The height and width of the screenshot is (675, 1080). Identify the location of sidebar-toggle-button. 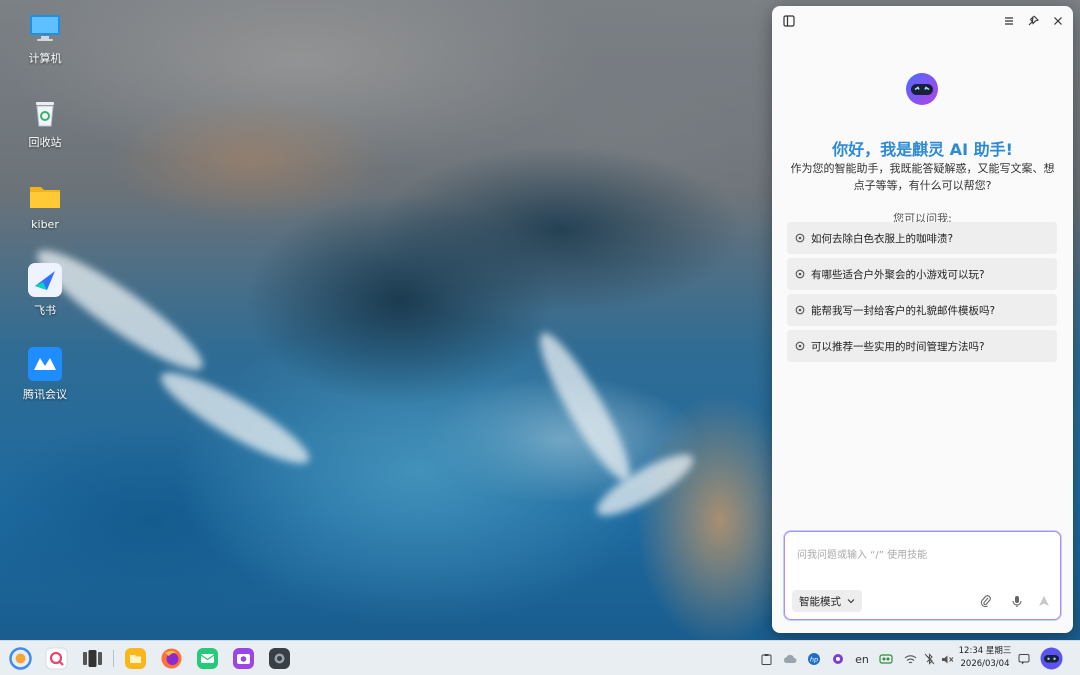
(789, 21).